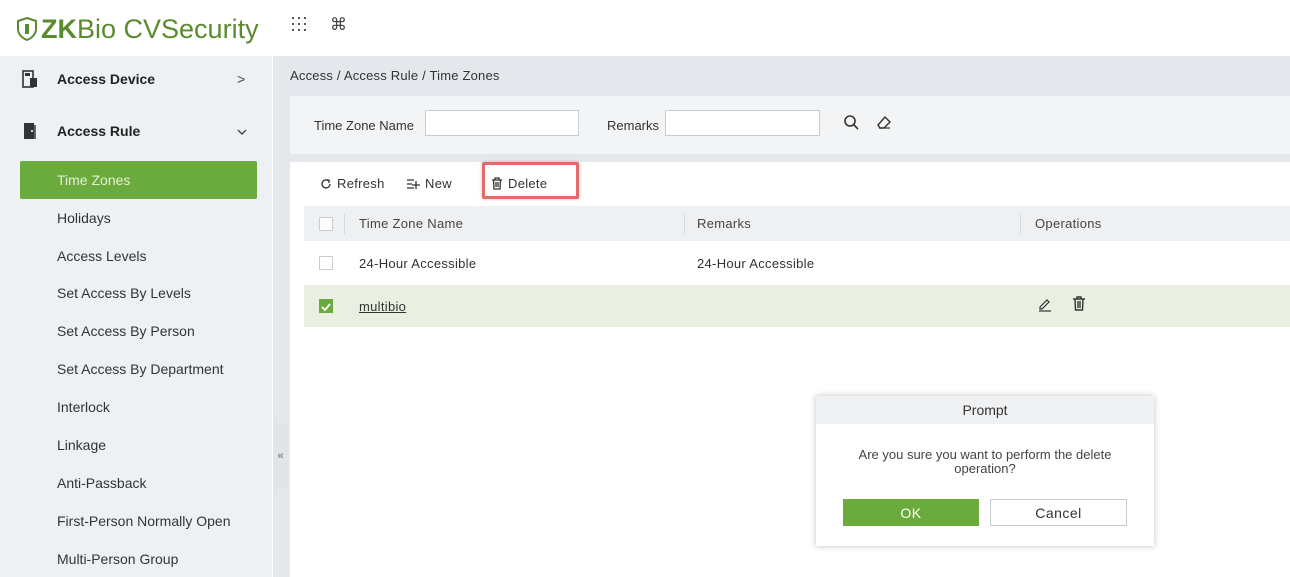  I want to click on sidebar-group-access-device: Access Device >, so click(136, 79).